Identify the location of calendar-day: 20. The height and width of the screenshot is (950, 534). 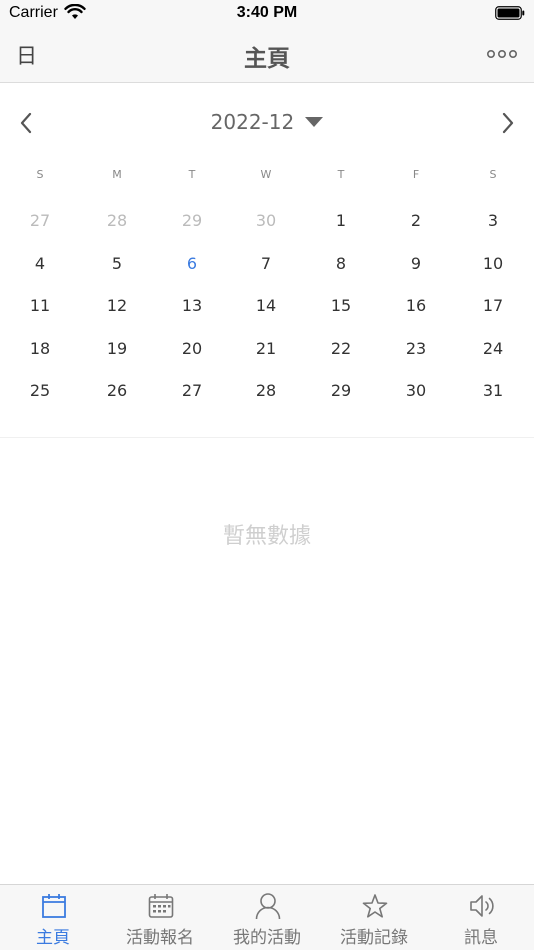
(192, 349).